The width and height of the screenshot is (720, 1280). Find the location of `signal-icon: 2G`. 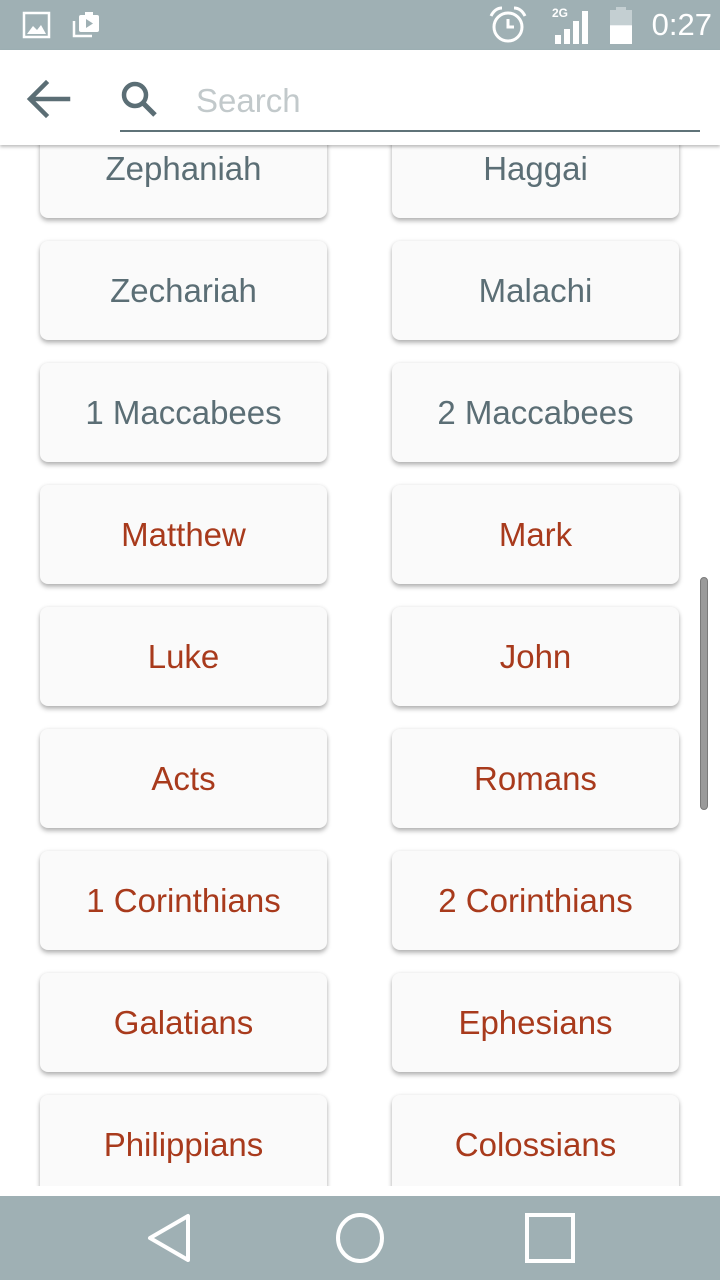

signal-icon: 2G is located at coordinates (574, 25).